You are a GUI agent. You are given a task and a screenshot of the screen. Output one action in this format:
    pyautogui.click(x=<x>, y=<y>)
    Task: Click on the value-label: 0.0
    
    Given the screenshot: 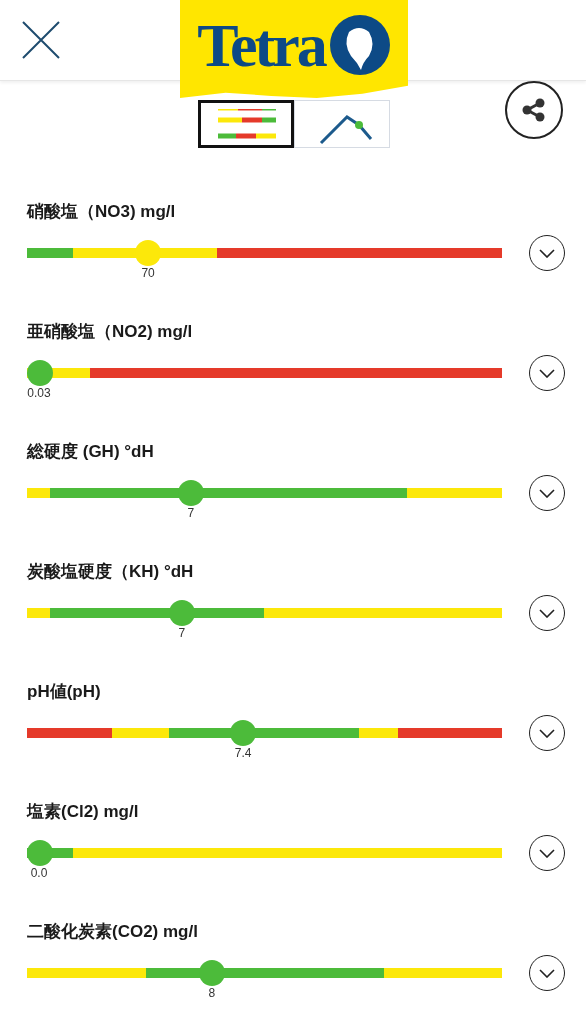 What is the action you would take?
    pyautogui.click(x=39, y=873)
    